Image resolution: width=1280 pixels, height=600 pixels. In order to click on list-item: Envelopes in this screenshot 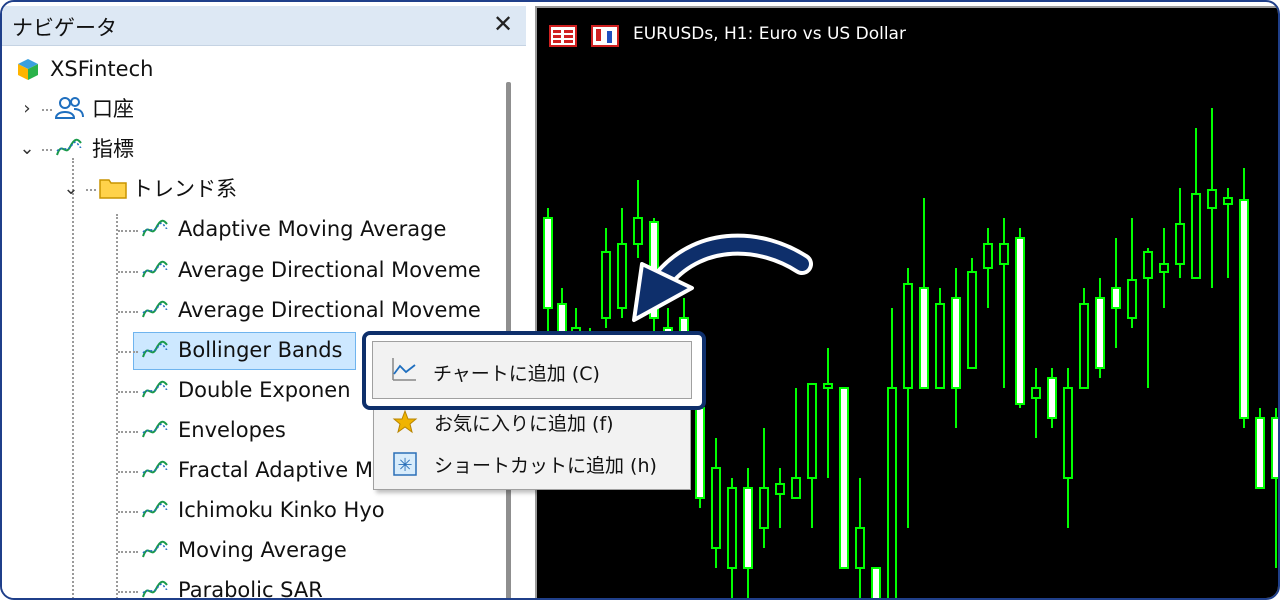, I will do `click(213, 430)`.